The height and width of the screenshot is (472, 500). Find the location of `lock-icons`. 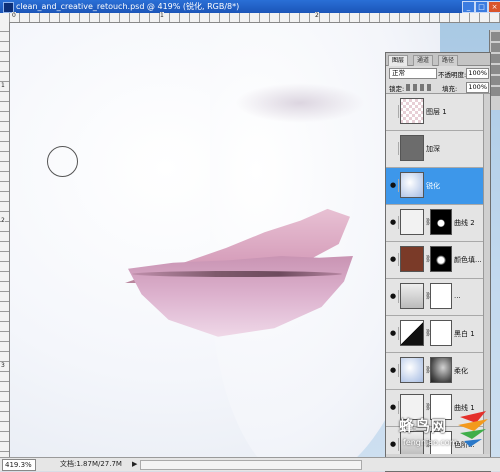

lock-icons is located at coordinates (420, 87).